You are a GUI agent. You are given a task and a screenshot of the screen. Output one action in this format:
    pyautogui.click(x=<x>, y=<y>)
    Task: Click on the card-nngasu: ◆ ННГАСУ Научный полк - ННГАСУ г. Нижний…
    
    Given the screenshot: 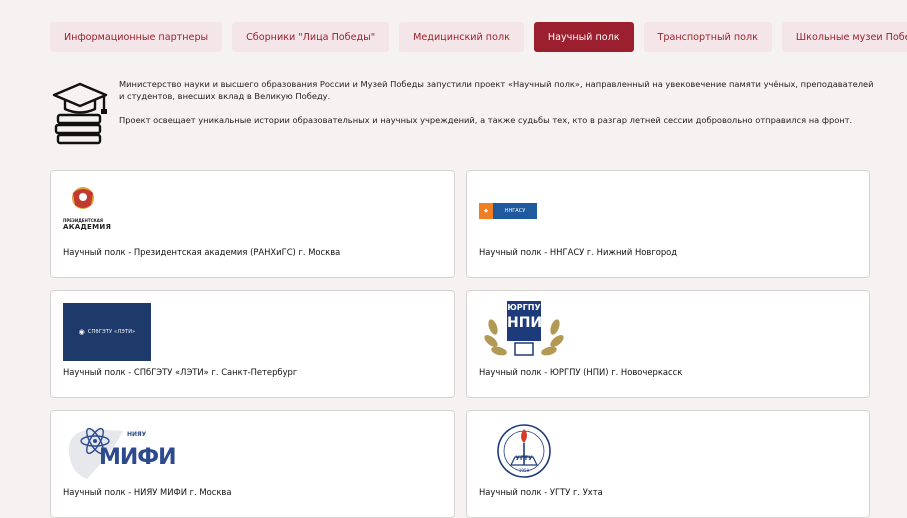 What is the action you would take?
    pyautogui.click(x=668, y=224)
    